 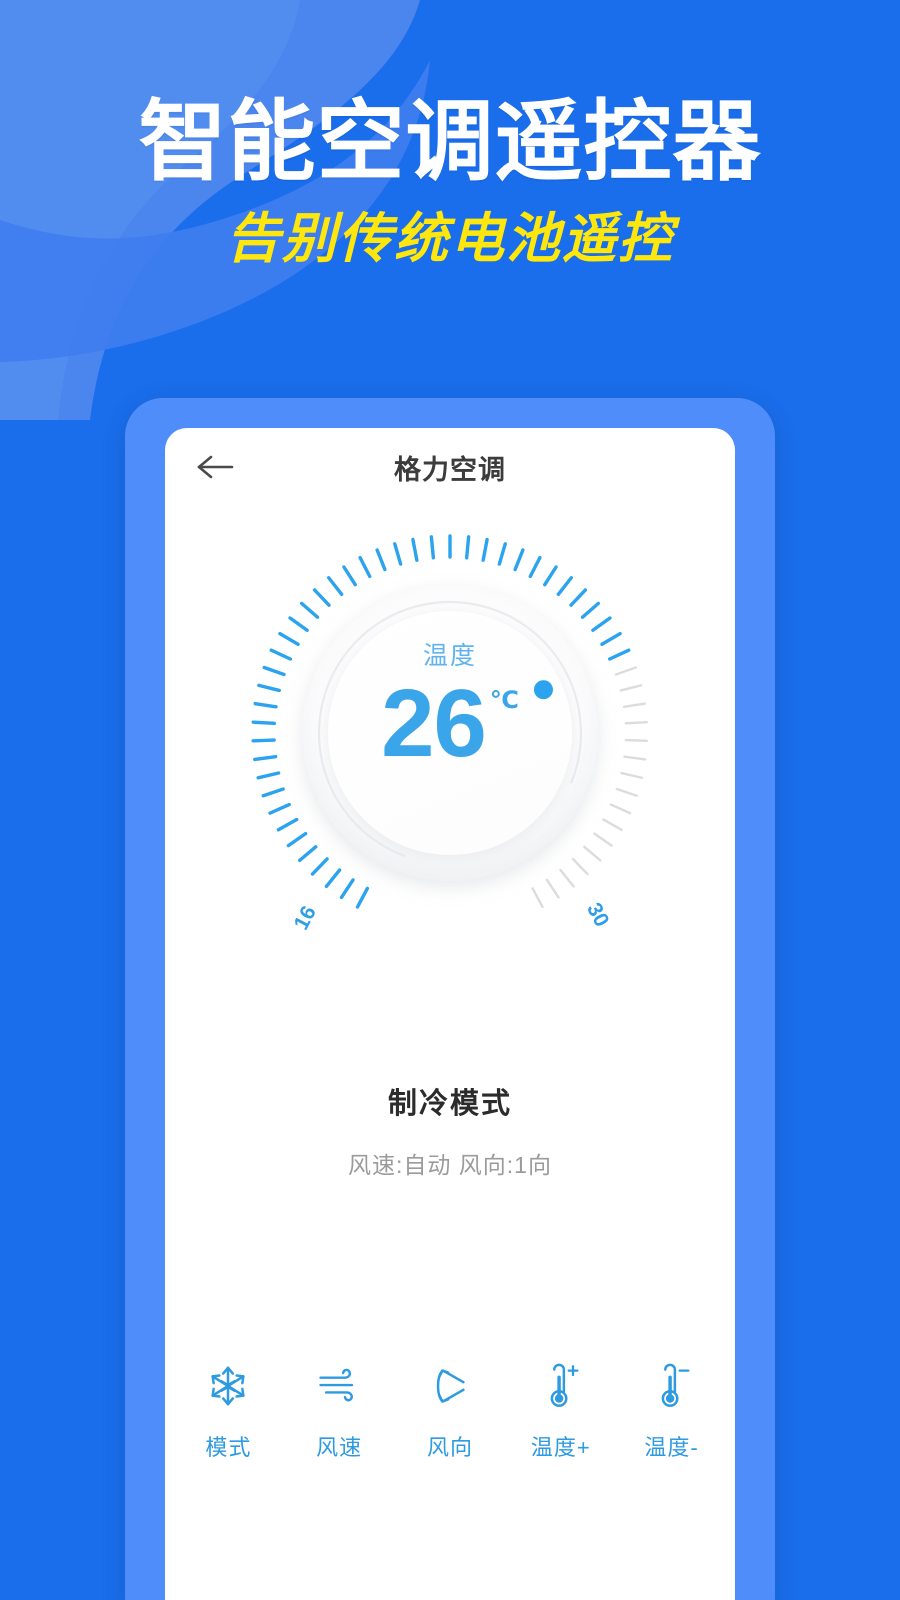 What do you see at coordinates (450, 469) in the screenshot?
I see `app-bar-title: 格力空调` at bounding box center [450, 469].